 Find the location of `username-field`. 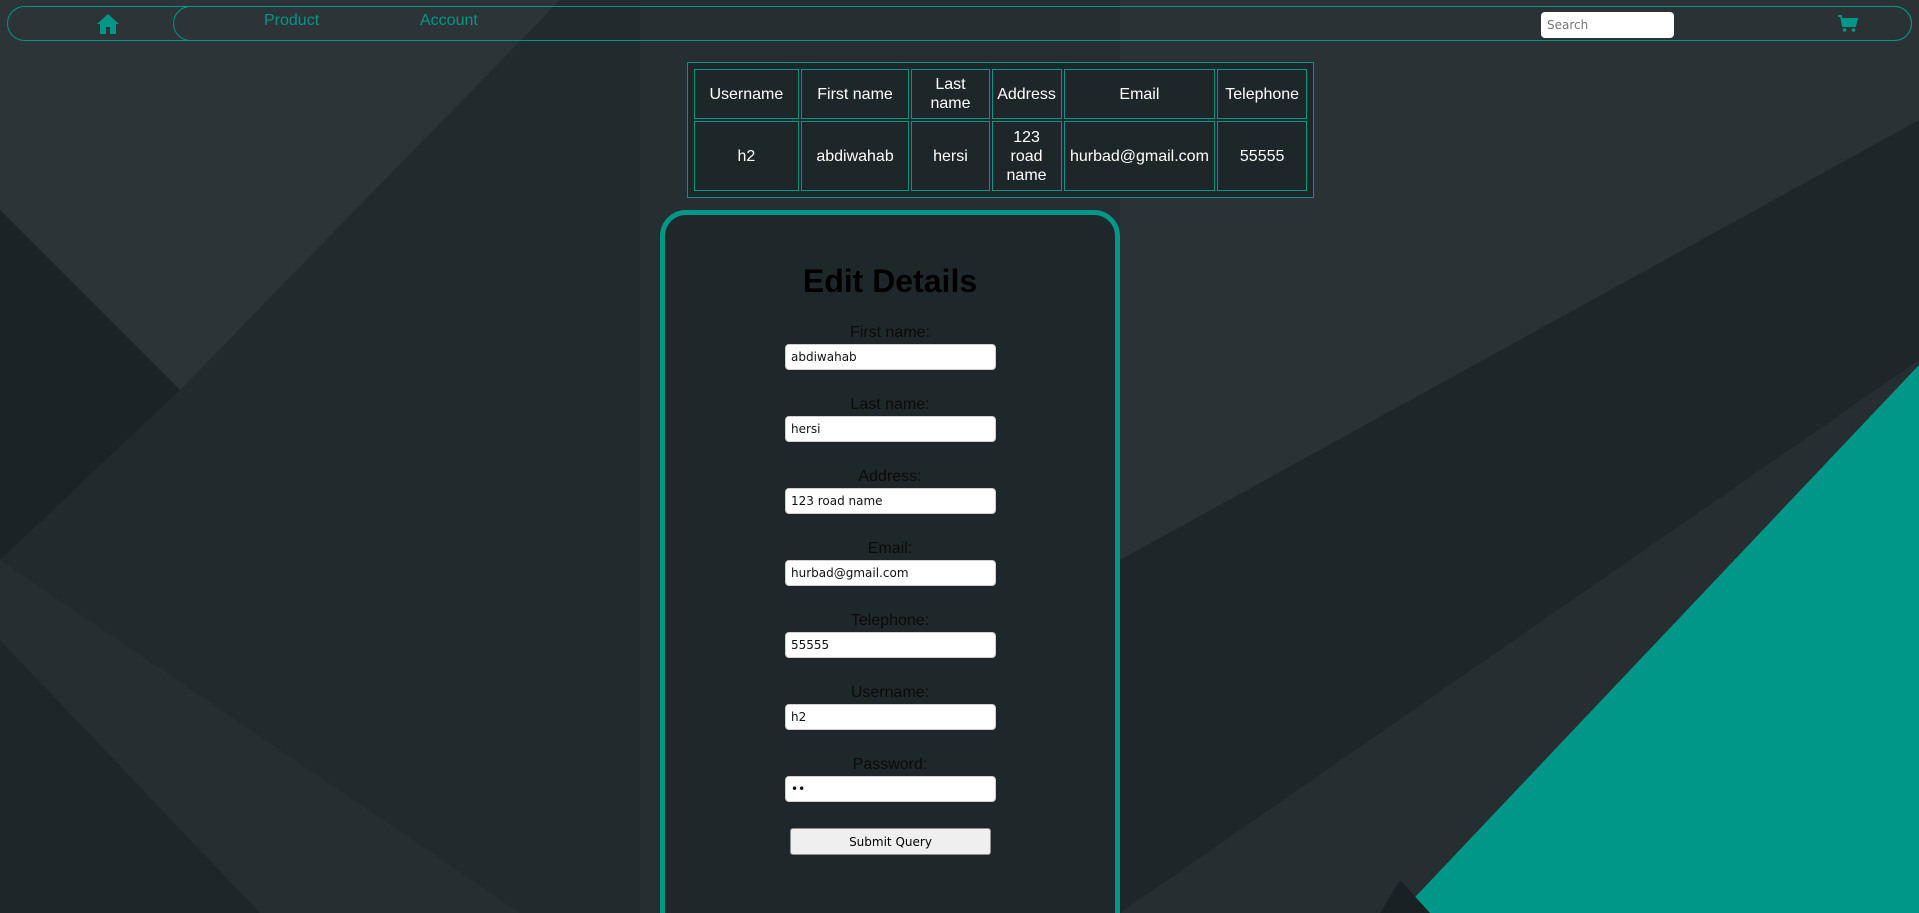

username-field is located at coordinates (890, 717).